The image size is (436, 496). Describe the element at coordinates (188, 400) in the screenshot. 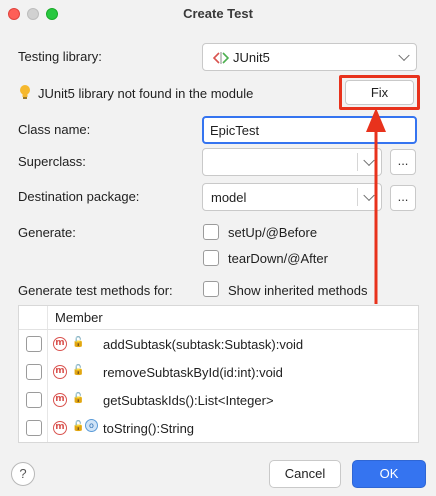

I see `method-signature: getSubtaskIds():List<Integer>` at that location.